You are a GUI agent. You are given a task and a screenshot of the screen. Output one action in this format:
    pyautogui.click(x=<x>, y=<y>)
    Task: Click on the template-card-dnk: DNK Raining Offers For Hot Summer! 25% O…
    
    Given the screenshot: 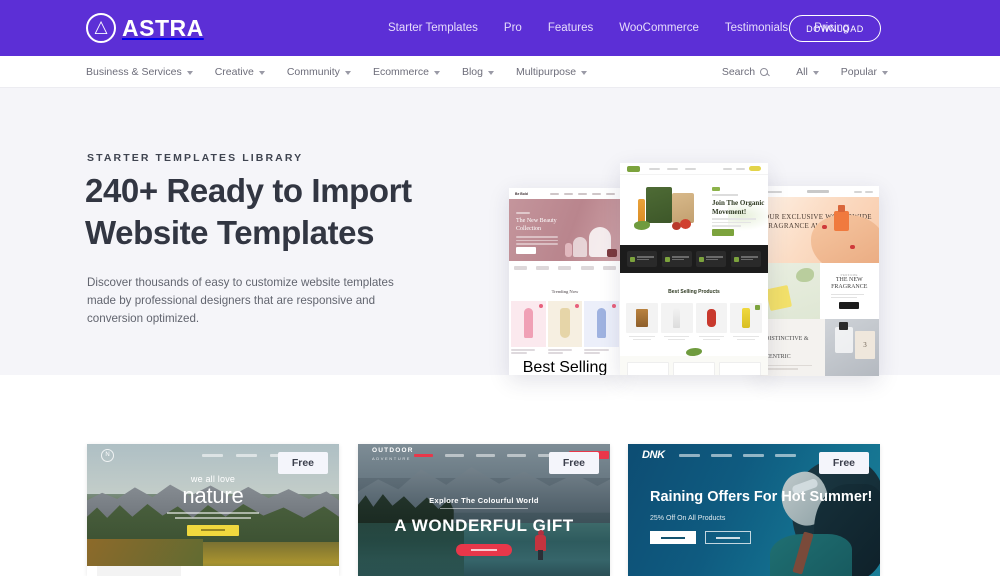 What is the action you would take?
    pyautogui.click(x=754, y=510)
    